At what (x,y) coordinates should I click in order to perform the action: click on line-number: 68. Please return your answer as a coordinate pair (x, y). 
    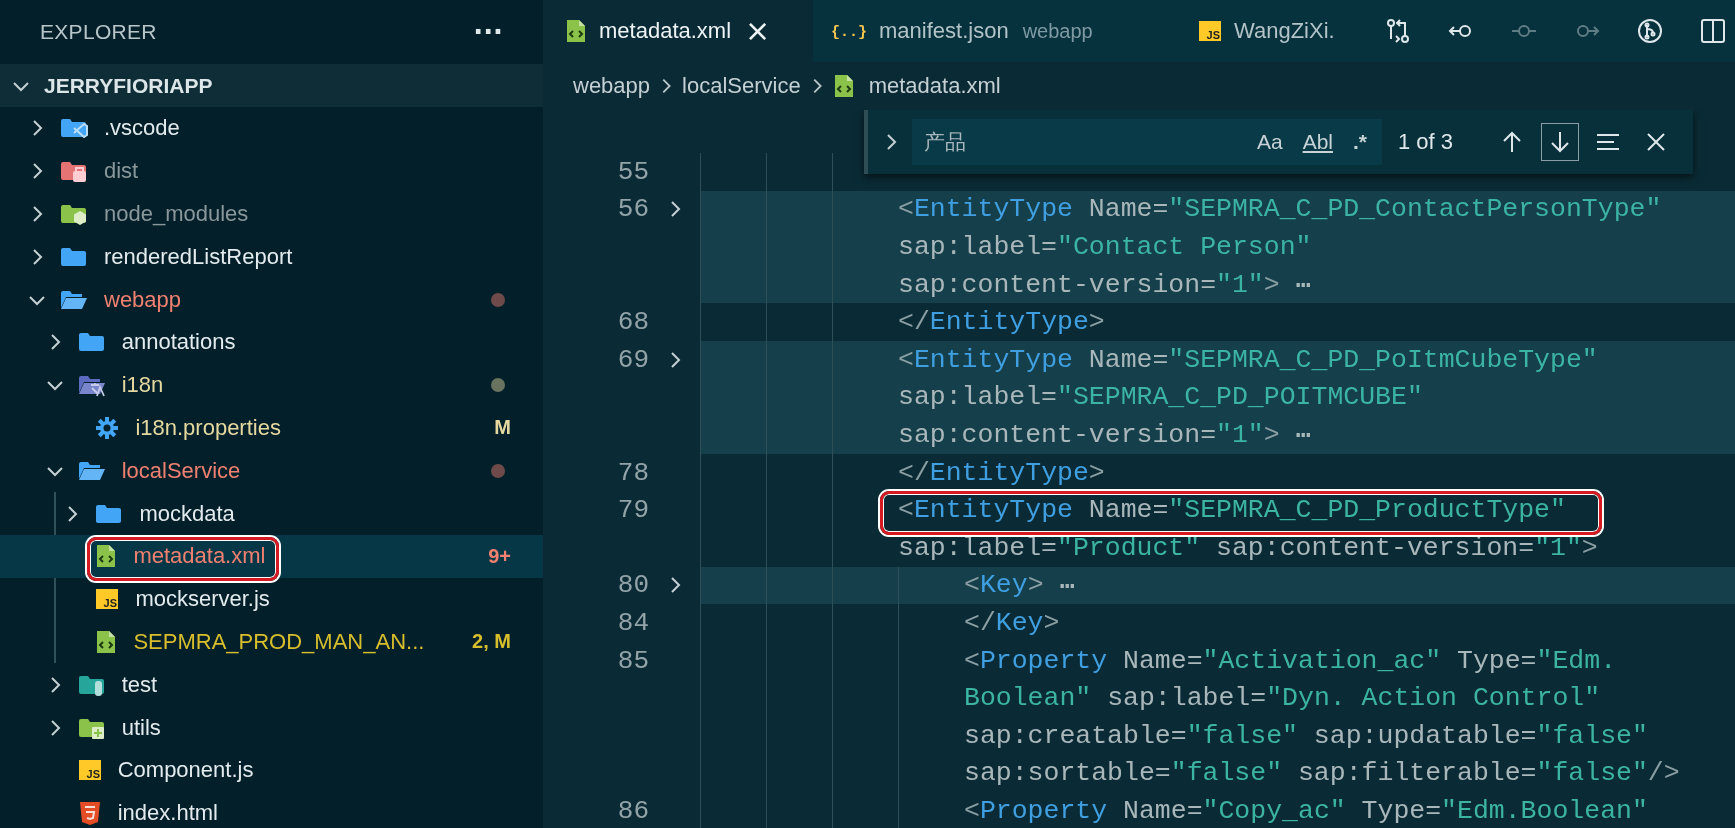
    Looking at the image, I should click on (632, 322).